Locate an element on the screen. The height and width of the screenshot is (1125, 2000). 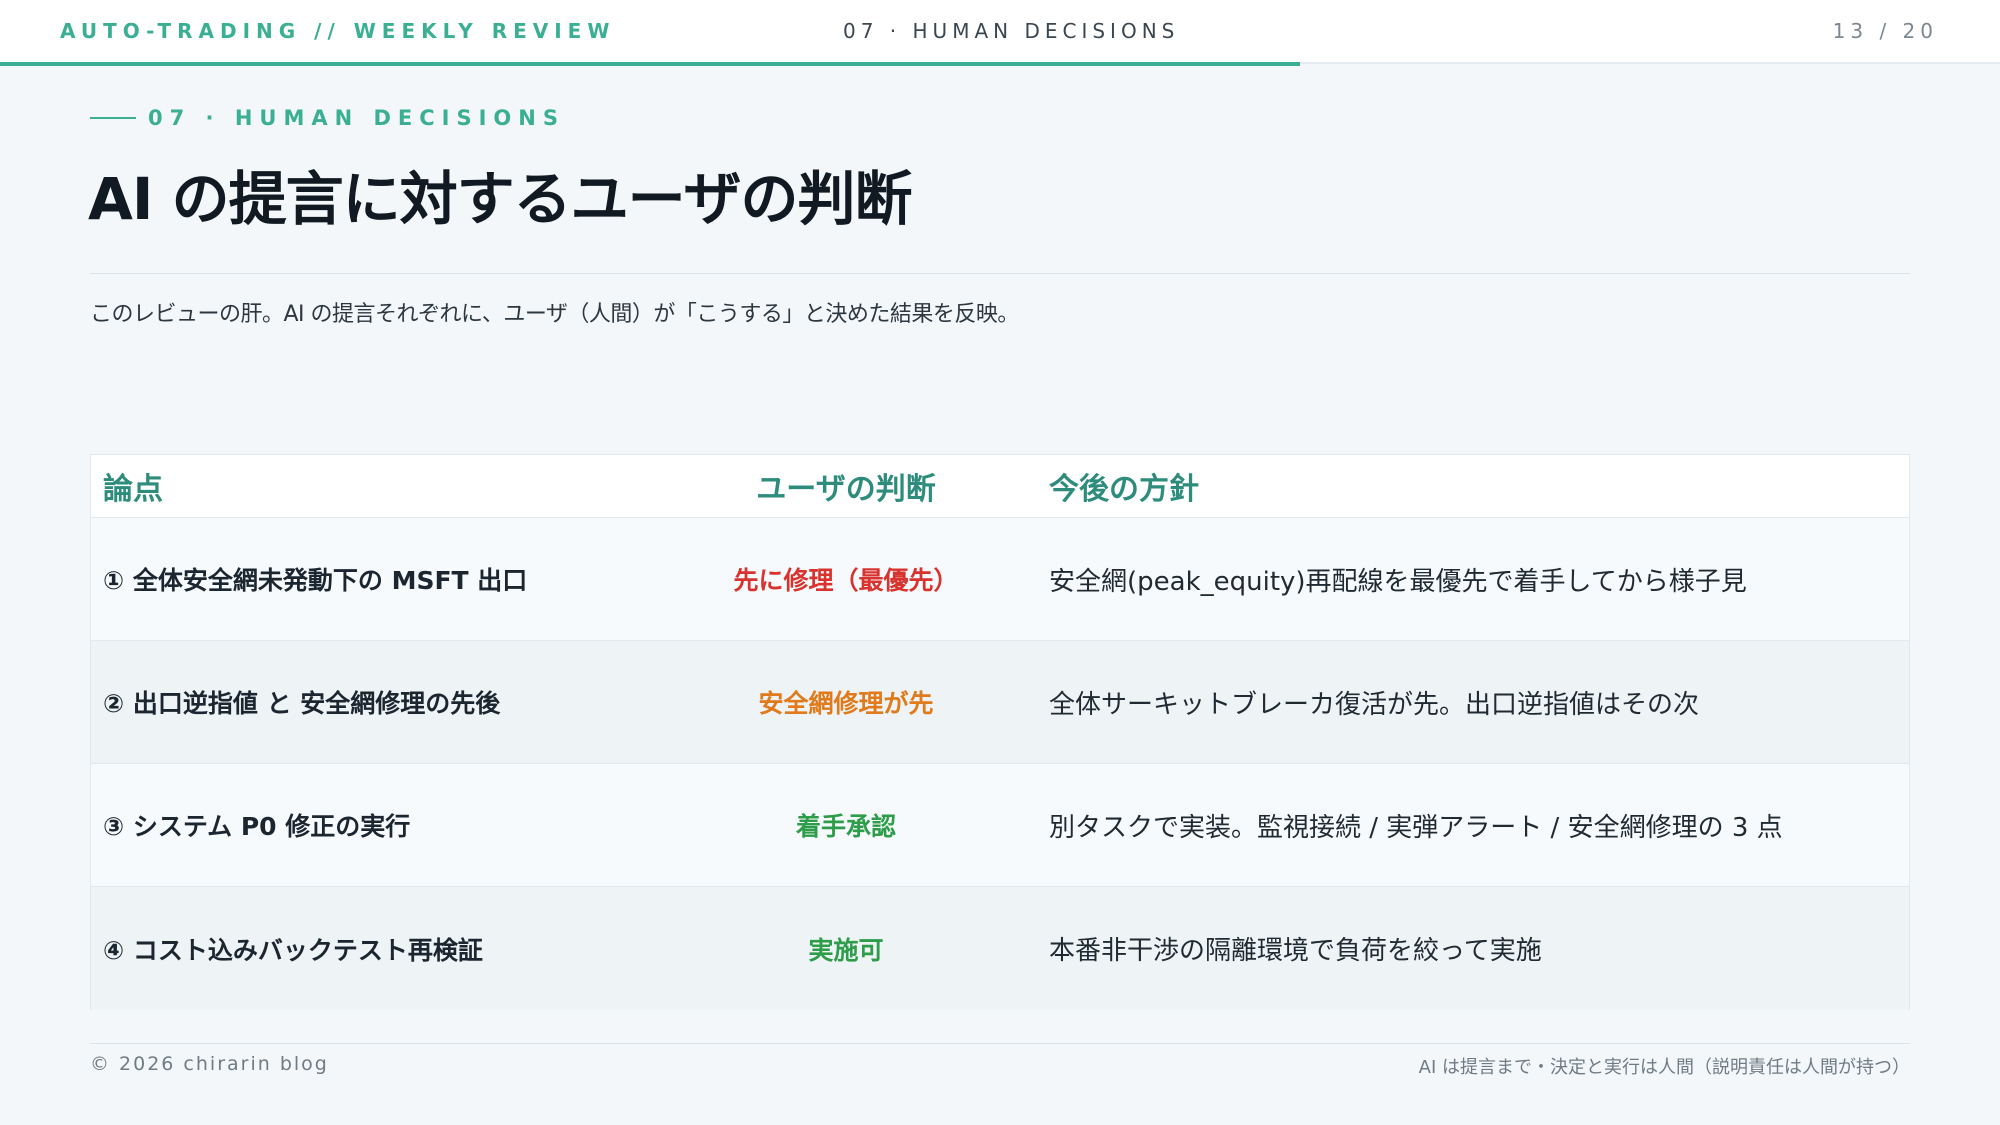
header-decision: ユーザの判断 is located at coordinates (846, 489).